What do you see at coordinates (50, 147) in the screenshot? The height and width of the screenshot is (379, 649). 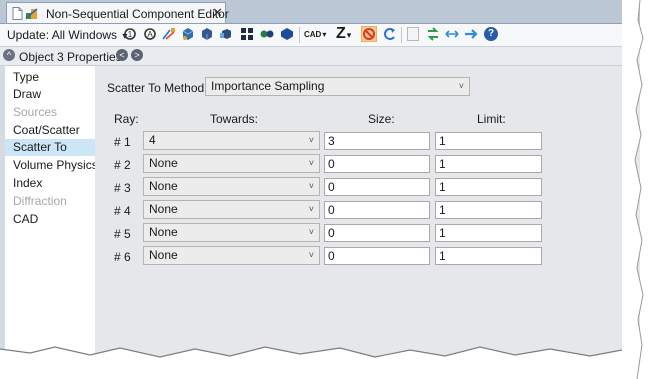 I see `nav-item-scatter-to: Scatter To` at bounding box center [50, 147].